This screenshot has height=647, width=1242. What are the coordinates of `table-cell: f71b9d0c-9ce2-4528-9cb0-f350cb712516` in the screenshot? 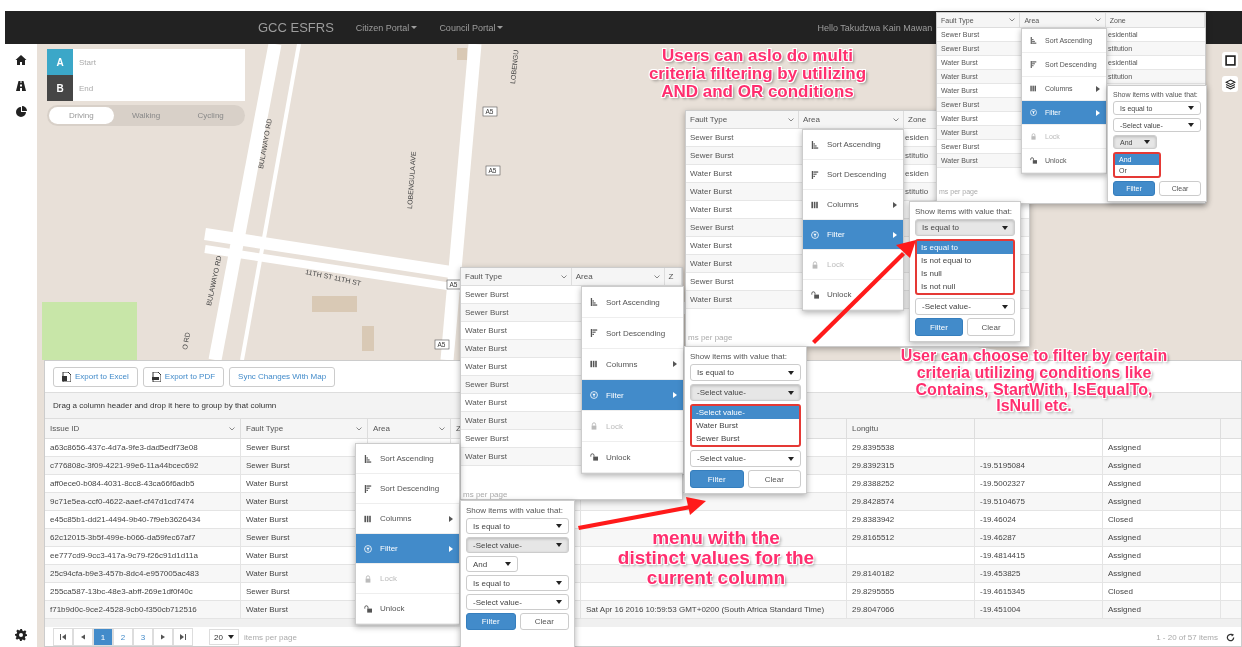 It's located at (123, 609).